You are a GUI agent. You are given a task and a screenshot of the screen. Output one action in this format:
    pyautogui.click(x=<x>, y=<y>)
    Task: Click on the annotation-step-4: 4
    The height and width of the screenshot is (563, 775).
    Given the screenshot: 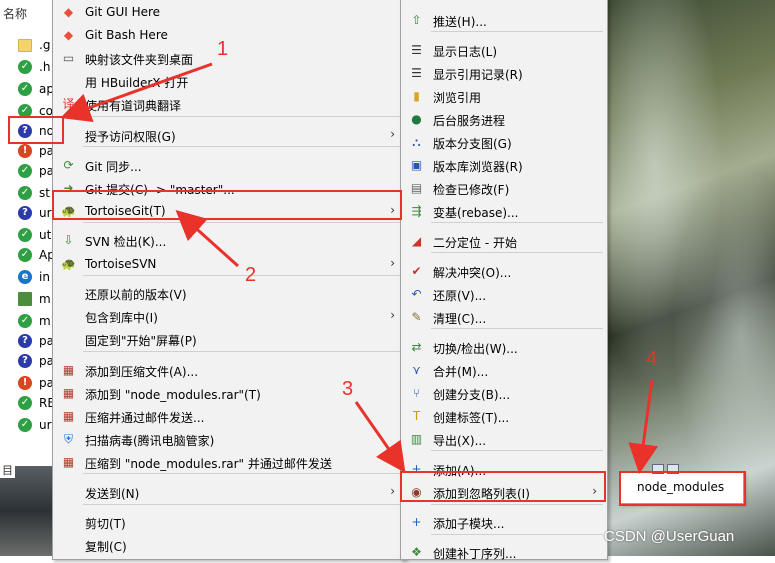 What is the action you would take?
    pyautogui.click(x=652, y=359)
    